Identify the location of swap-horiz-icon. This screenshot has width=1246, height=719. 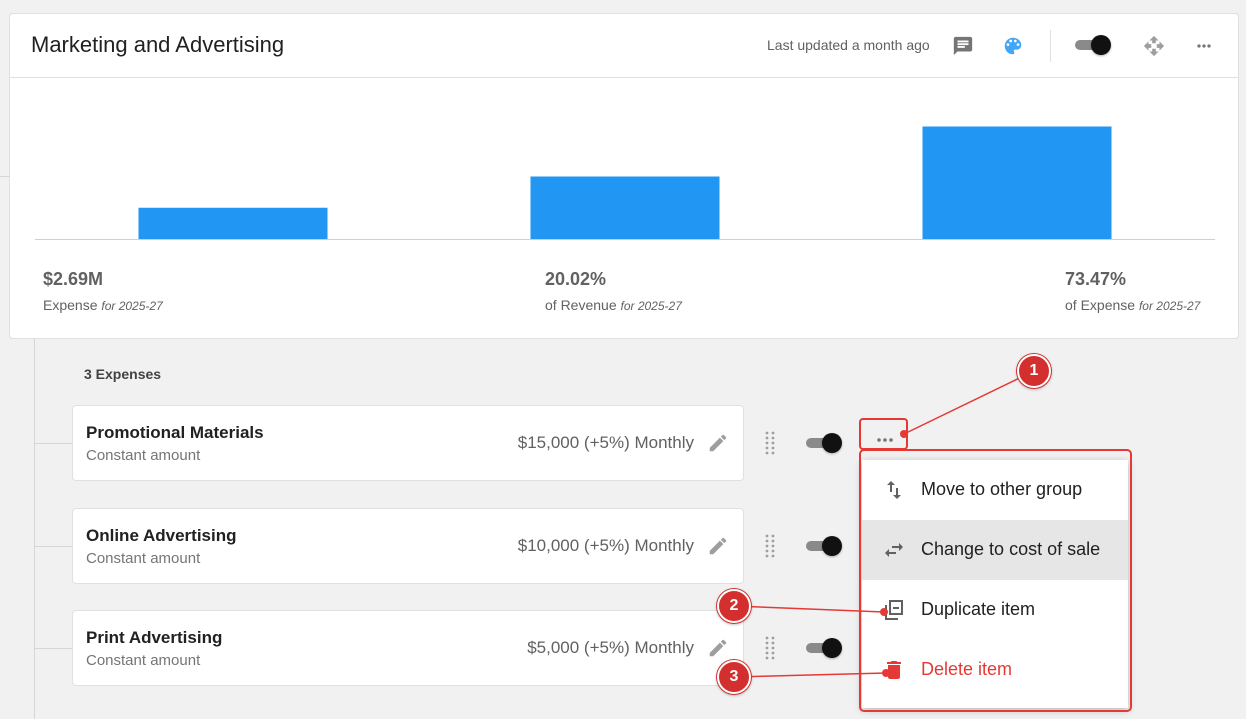
(894, 550).